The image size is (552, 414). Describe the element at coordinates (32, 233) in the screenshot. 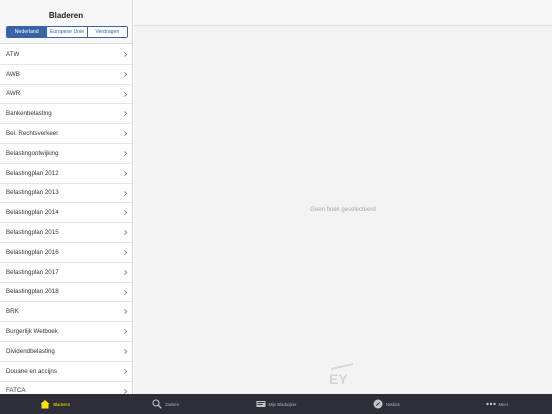

I see `list-item-label: Belastingplan 2015` at that location.